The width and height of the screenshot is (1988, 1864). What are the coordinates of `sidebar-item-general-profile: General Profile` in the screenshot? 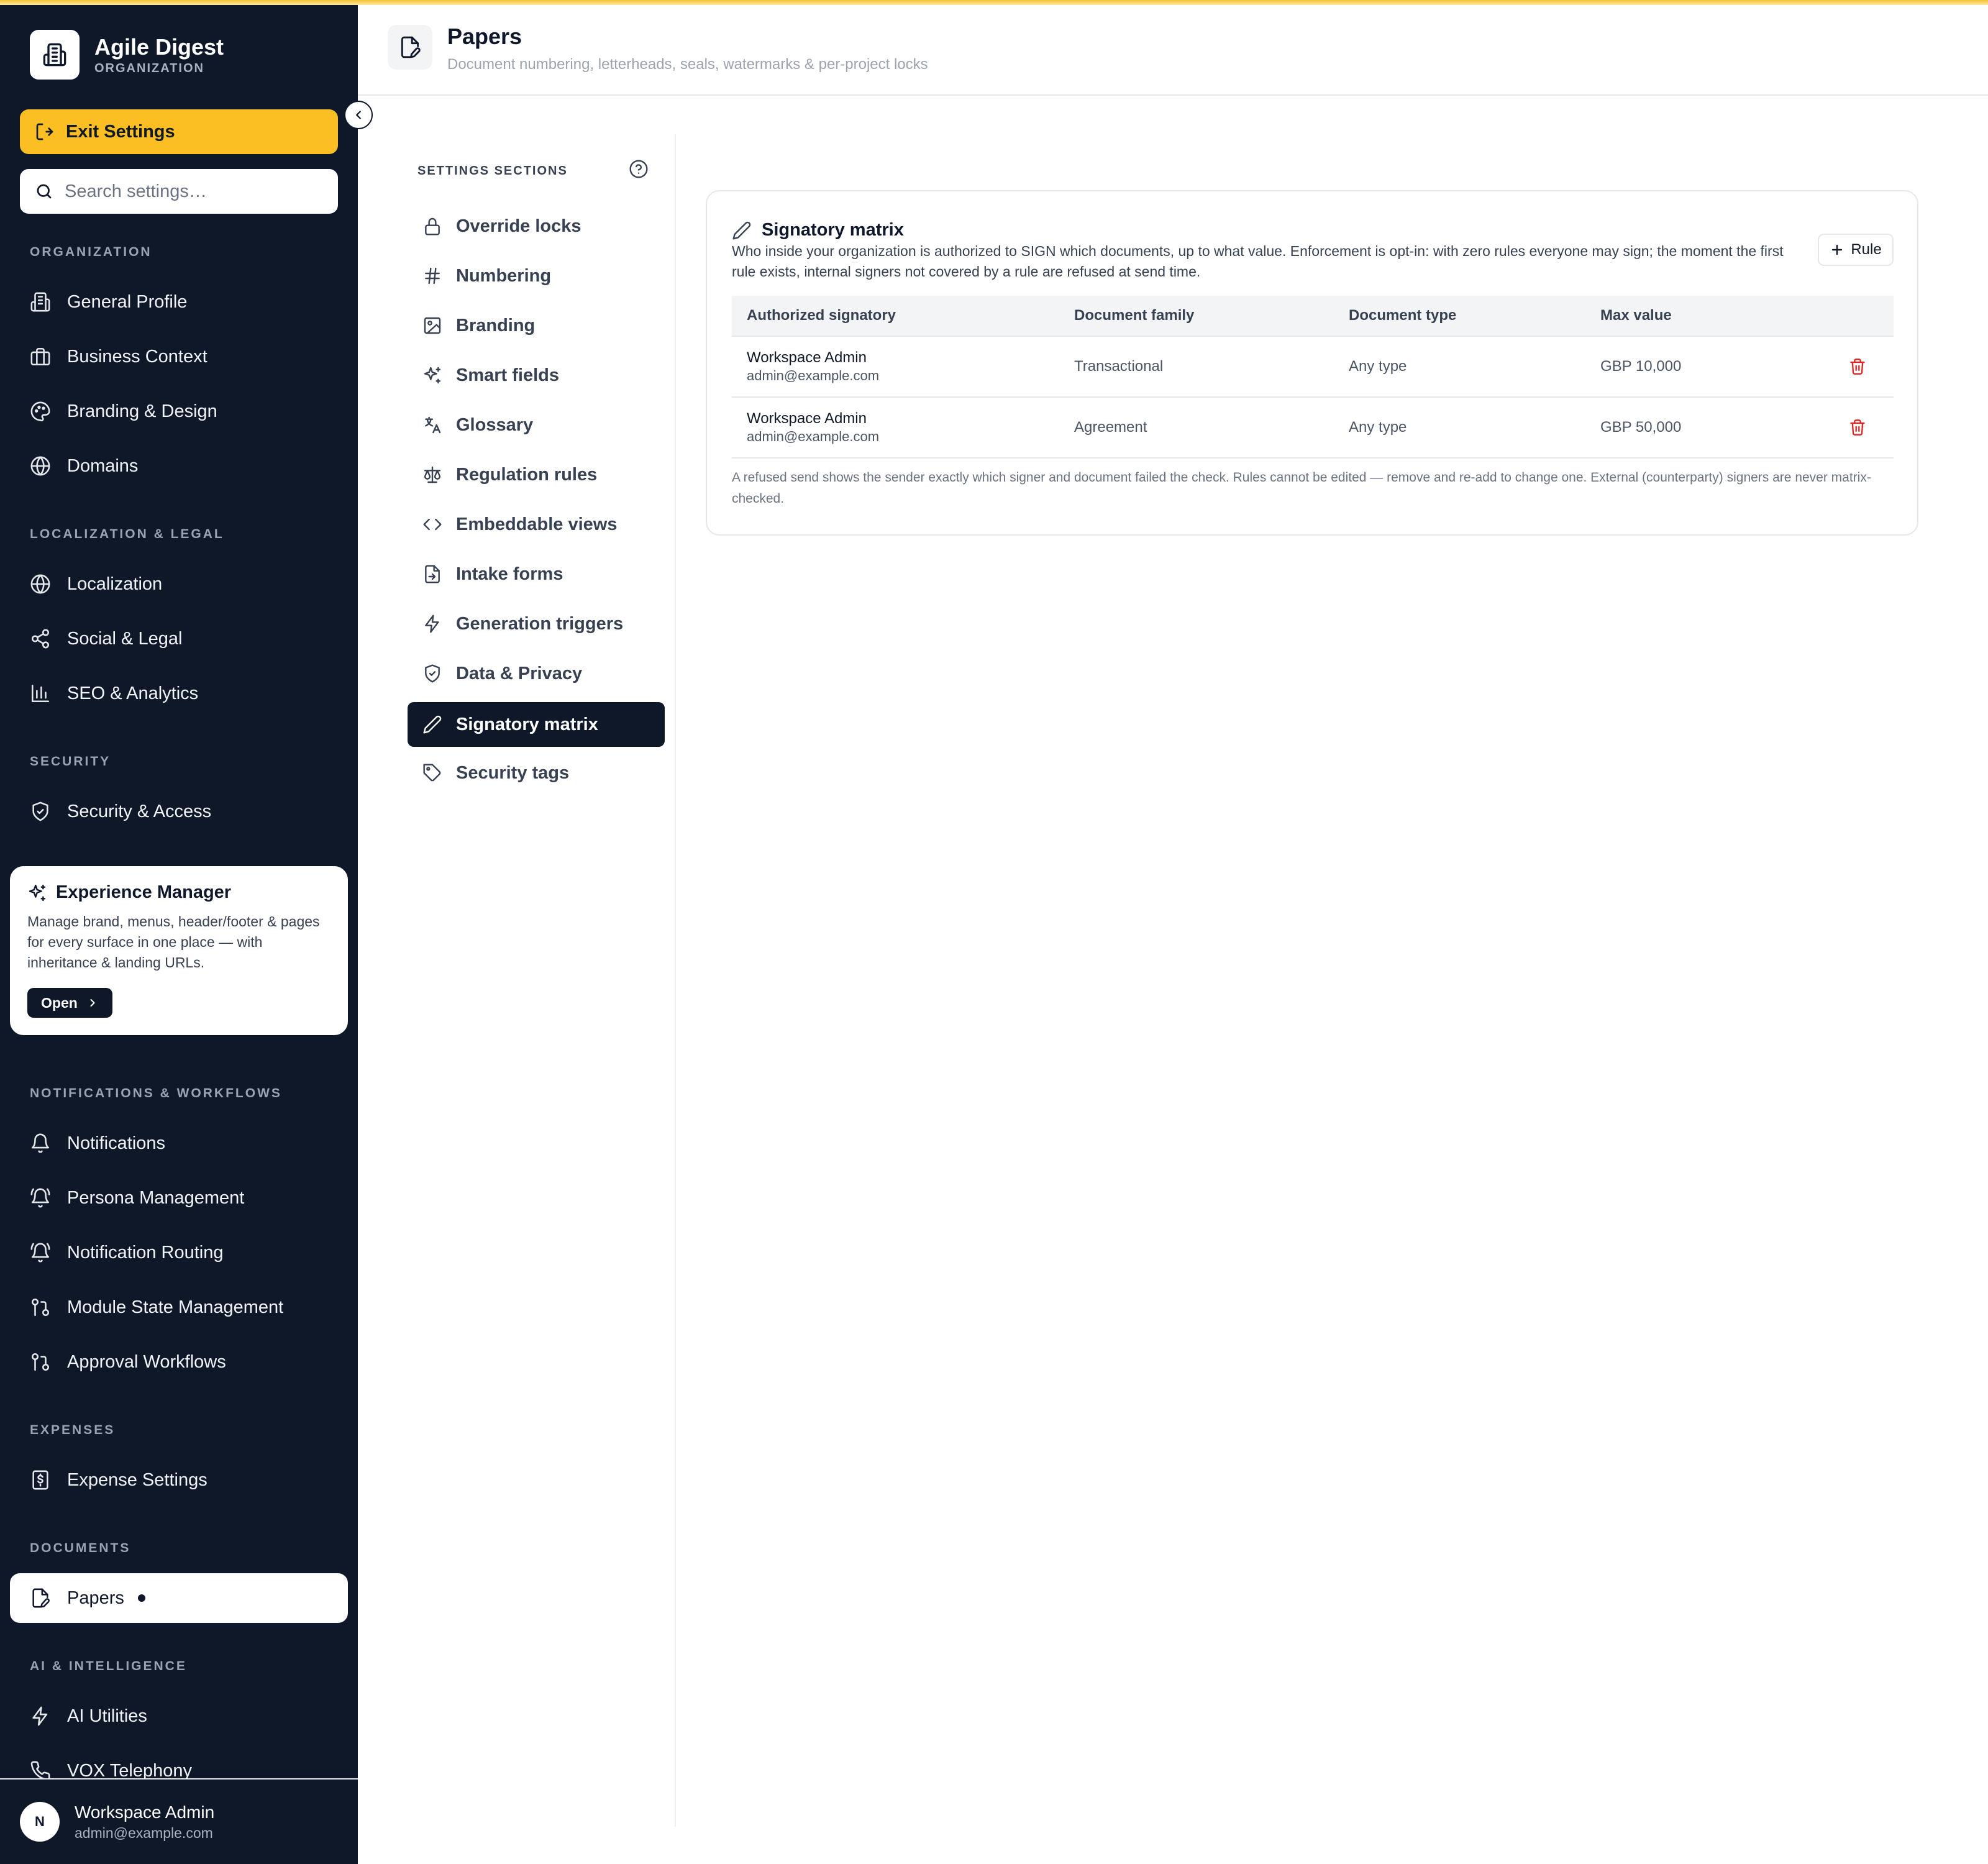 It's located at (108, 302).